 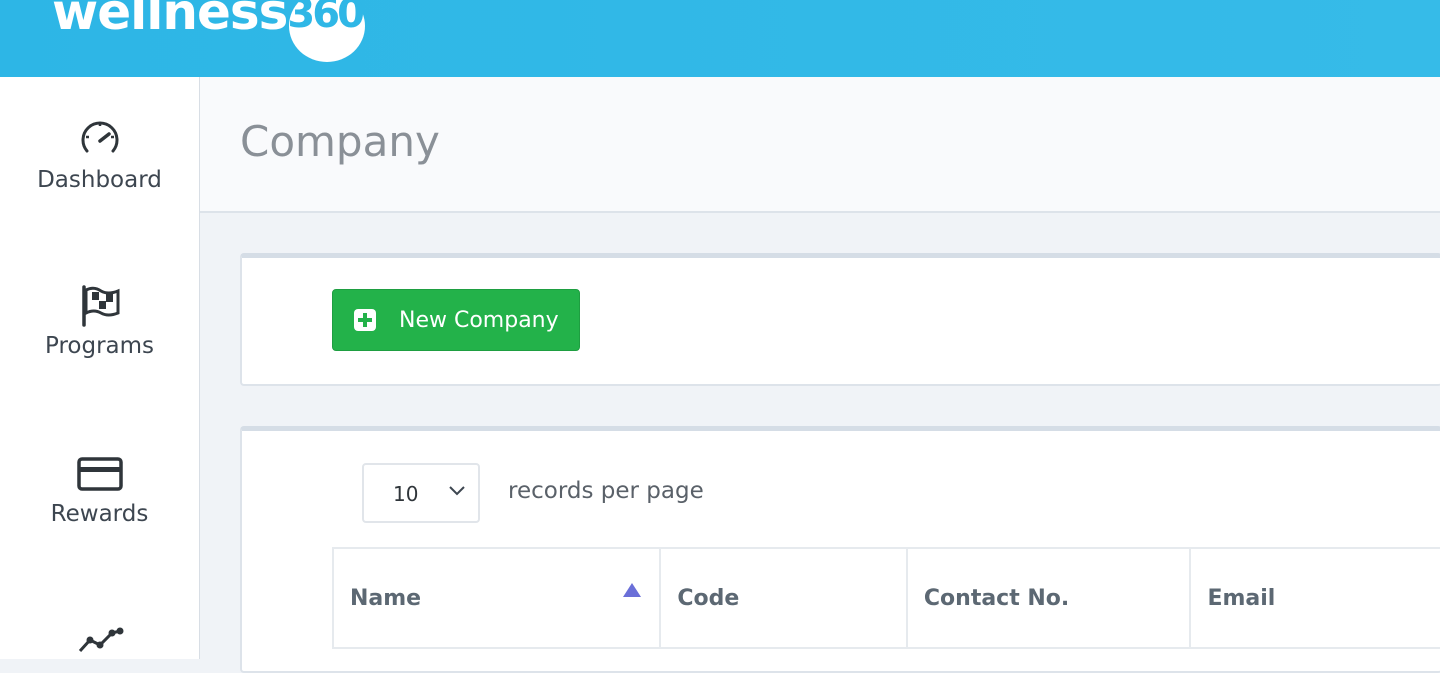 What do you see at coordinates (99, 346) in the screenshot?
I see `sidebar-item-label: Programs` at bounding box center [99, 346].